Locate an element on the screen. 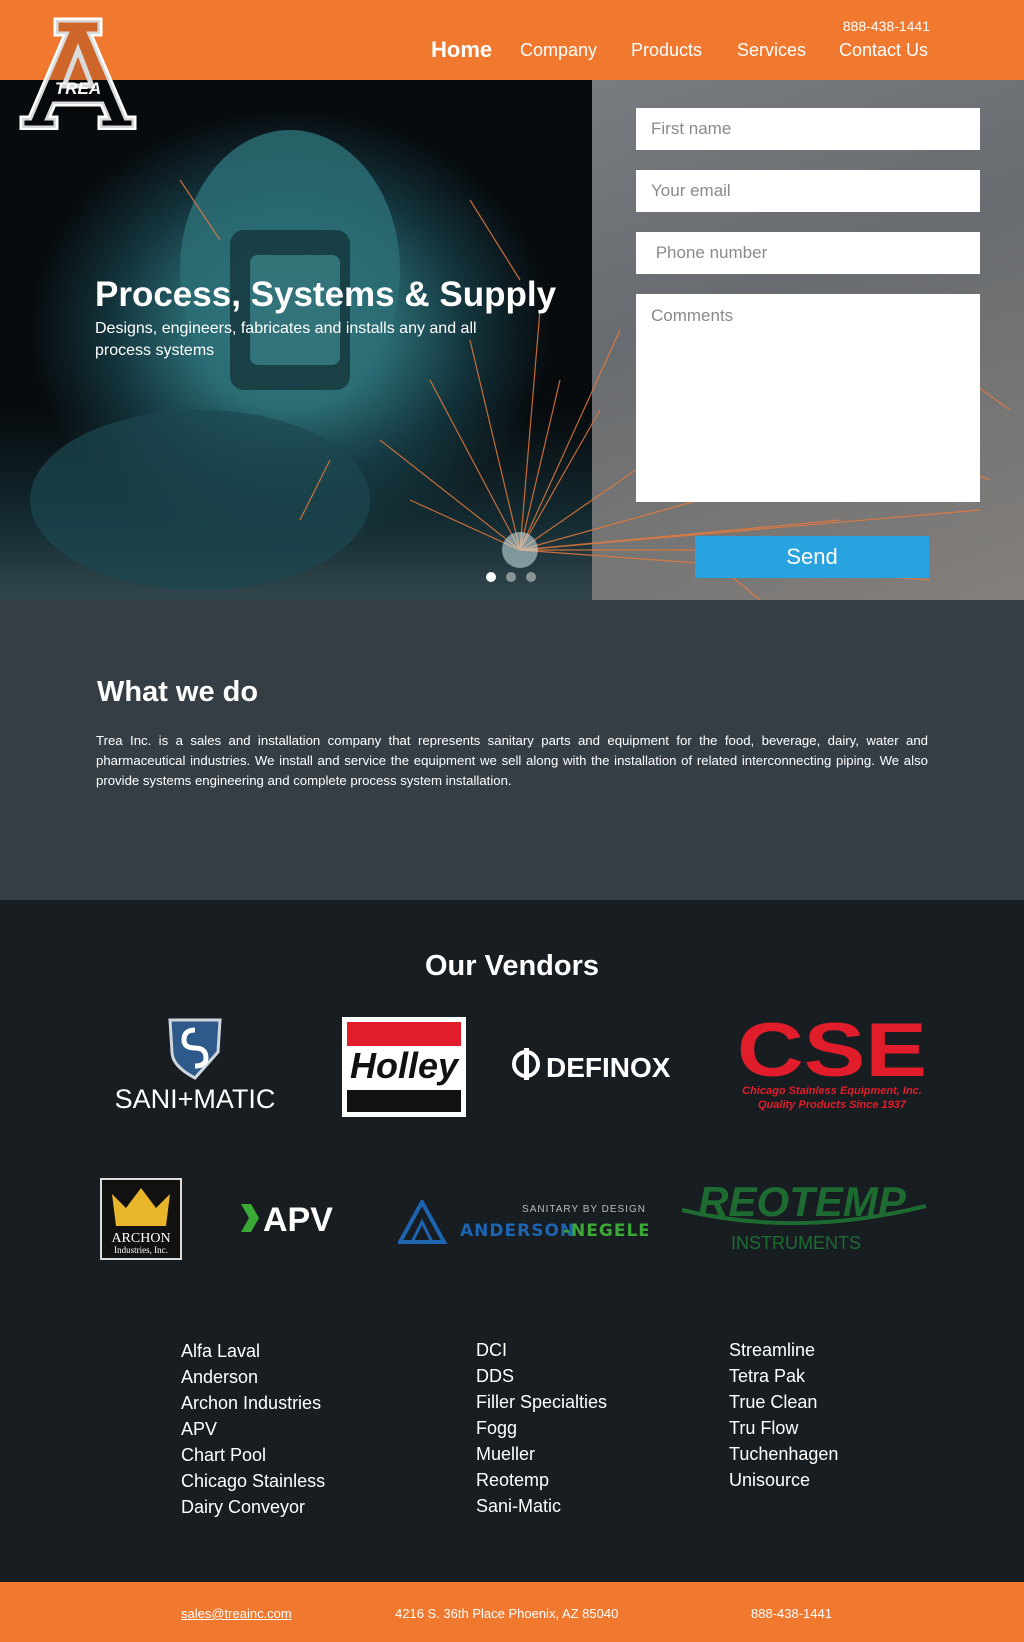 The width and height of the screenshot is (1024, 1642). svg-text: SANI+MATIC is located at coordinates (195, 1099).